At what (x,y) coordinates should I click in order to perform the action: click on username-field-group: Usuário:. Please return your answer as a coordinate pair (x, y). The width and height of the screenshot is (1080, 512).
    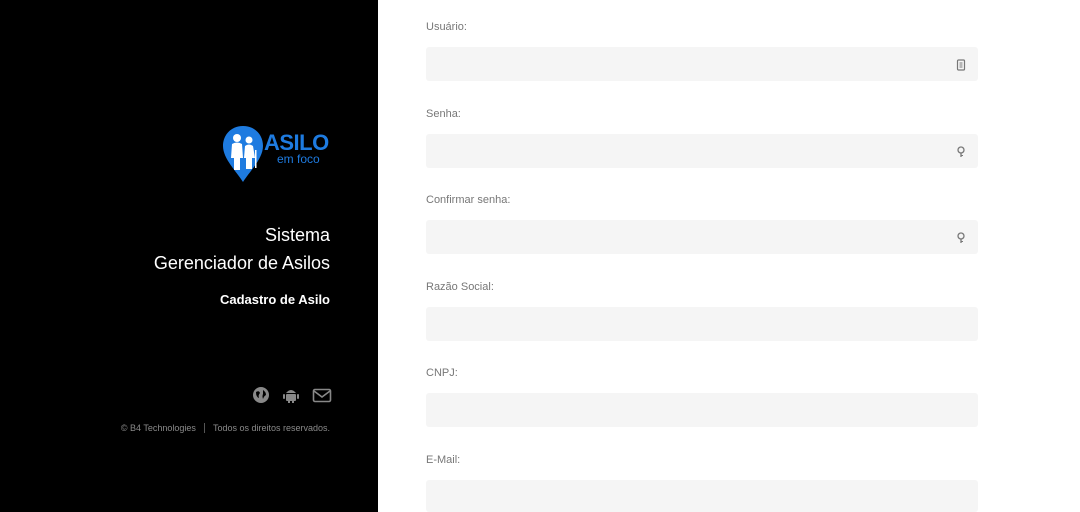
    Looking at the image, I should click on (702, 50).